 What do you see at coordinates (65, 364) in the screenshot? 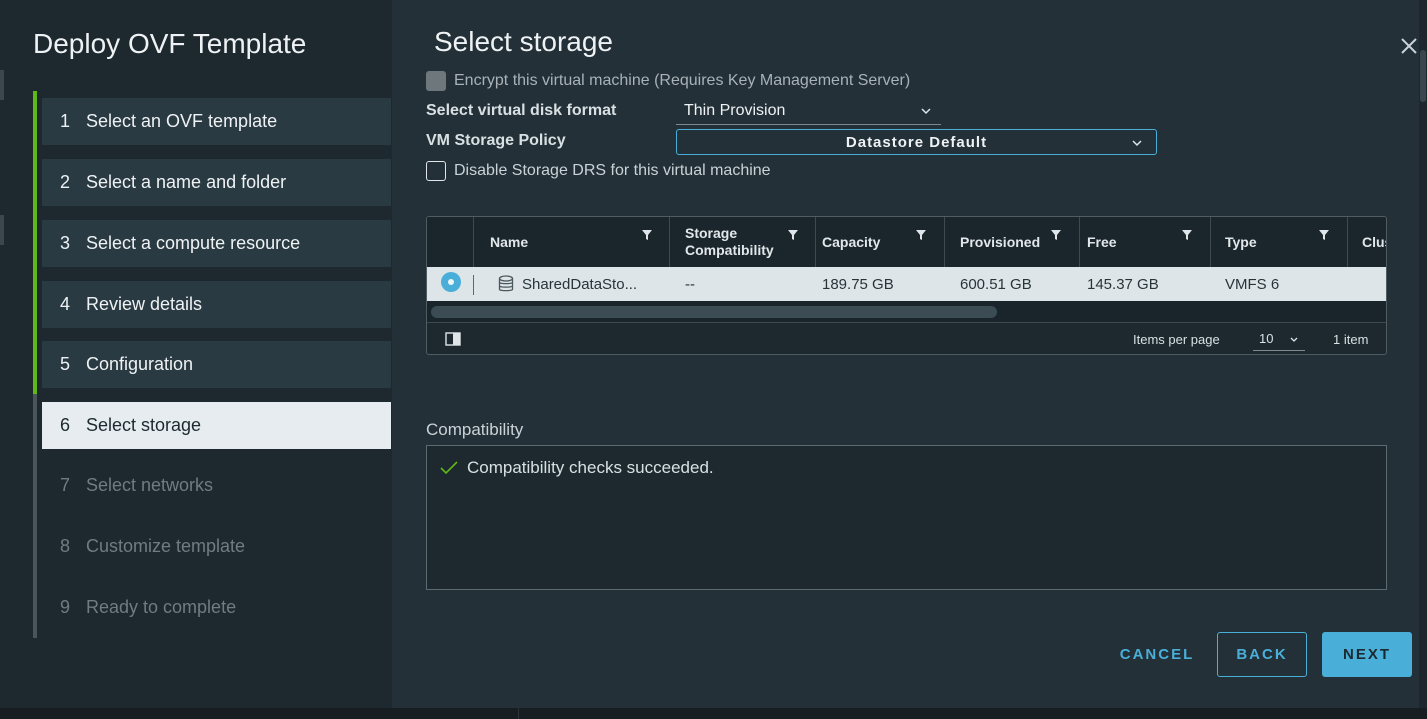
I see `step-number: 5` at bounding box center [65, 364].